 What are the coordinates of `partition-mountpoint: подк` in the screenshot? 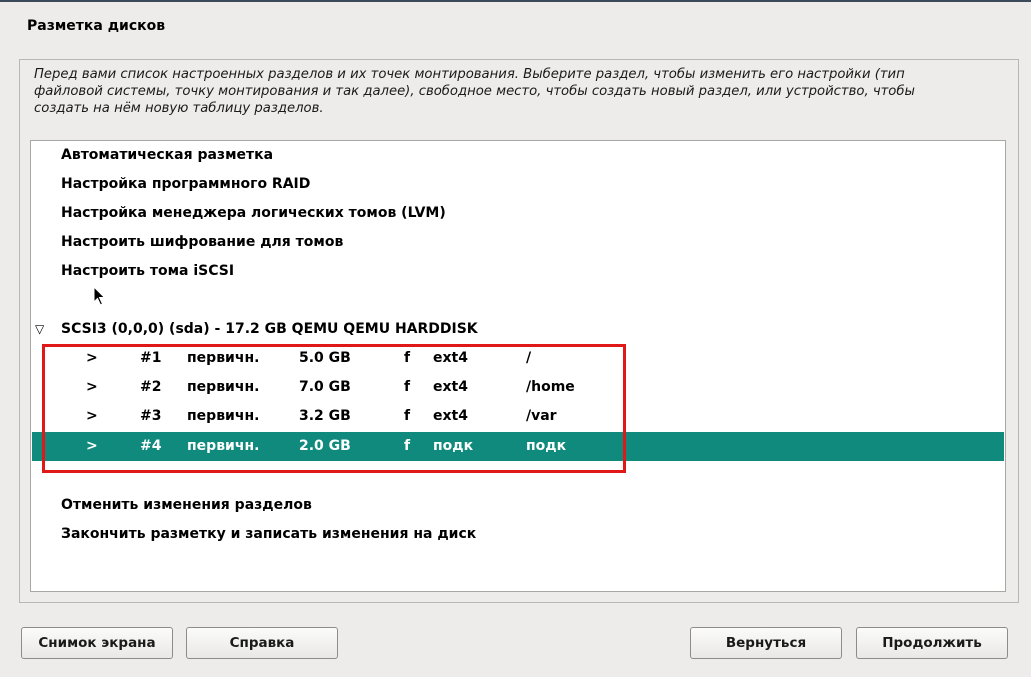 It's located at (546, 446).